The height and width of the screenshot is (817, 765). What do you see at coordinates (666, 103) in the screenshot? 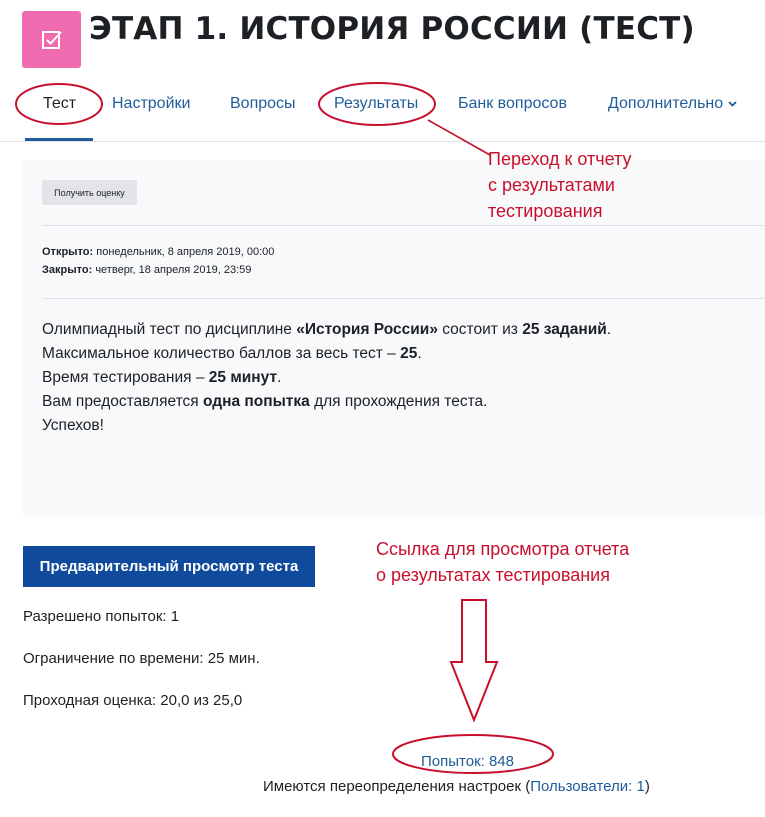
I see `tab-more-label: Дополнительно` at bounding box center [666, 103].